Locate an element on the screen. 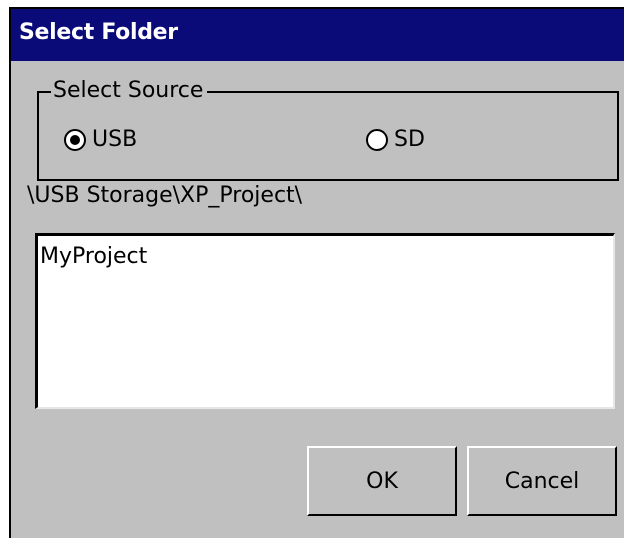 This screenshot has height=538, width=624. ok-button: OK is located at coordinates (382, 481).